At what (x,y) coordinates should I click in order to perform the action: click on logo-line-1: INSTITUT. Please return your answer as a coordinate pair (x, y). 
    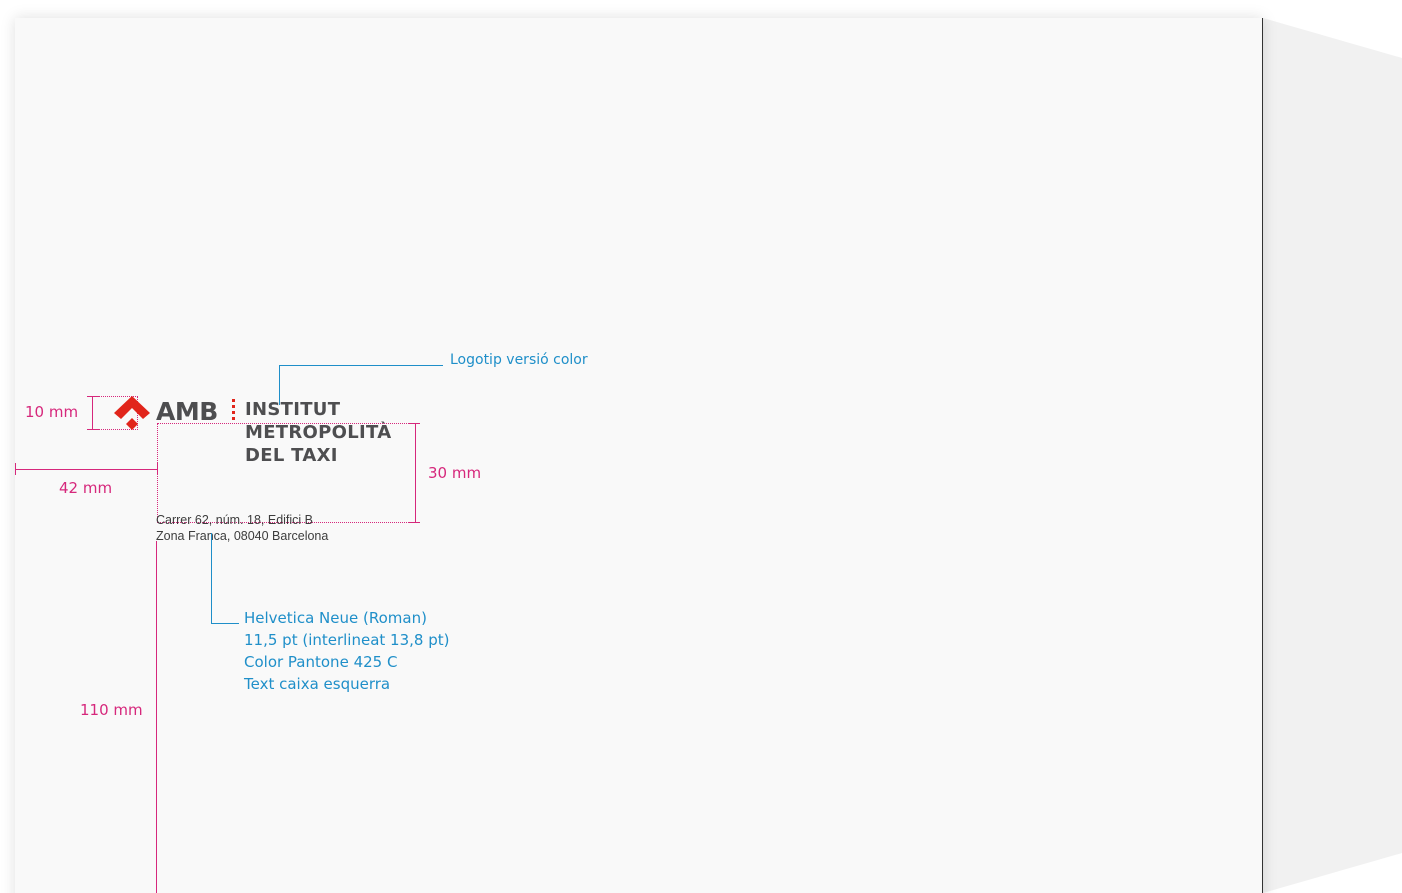
    Looking at the image, I should click on (293, 409).